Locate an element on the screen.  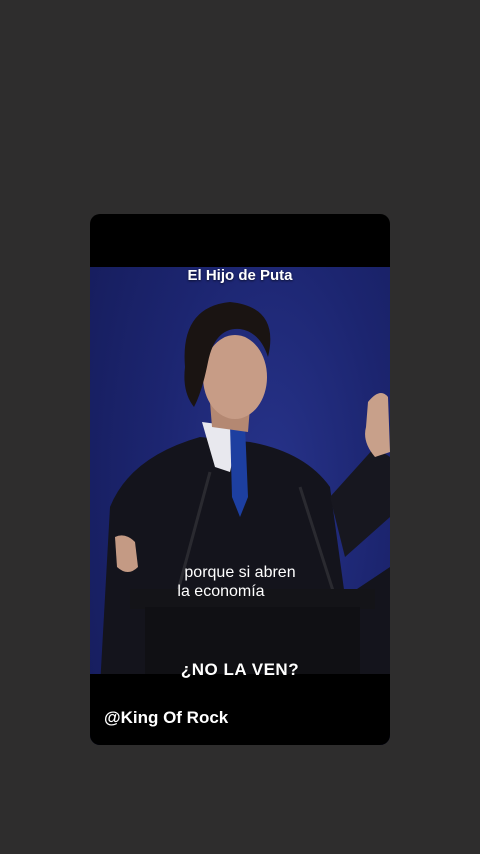
top-caption: El Hijo de Puta is located at coordinates (240, 275).